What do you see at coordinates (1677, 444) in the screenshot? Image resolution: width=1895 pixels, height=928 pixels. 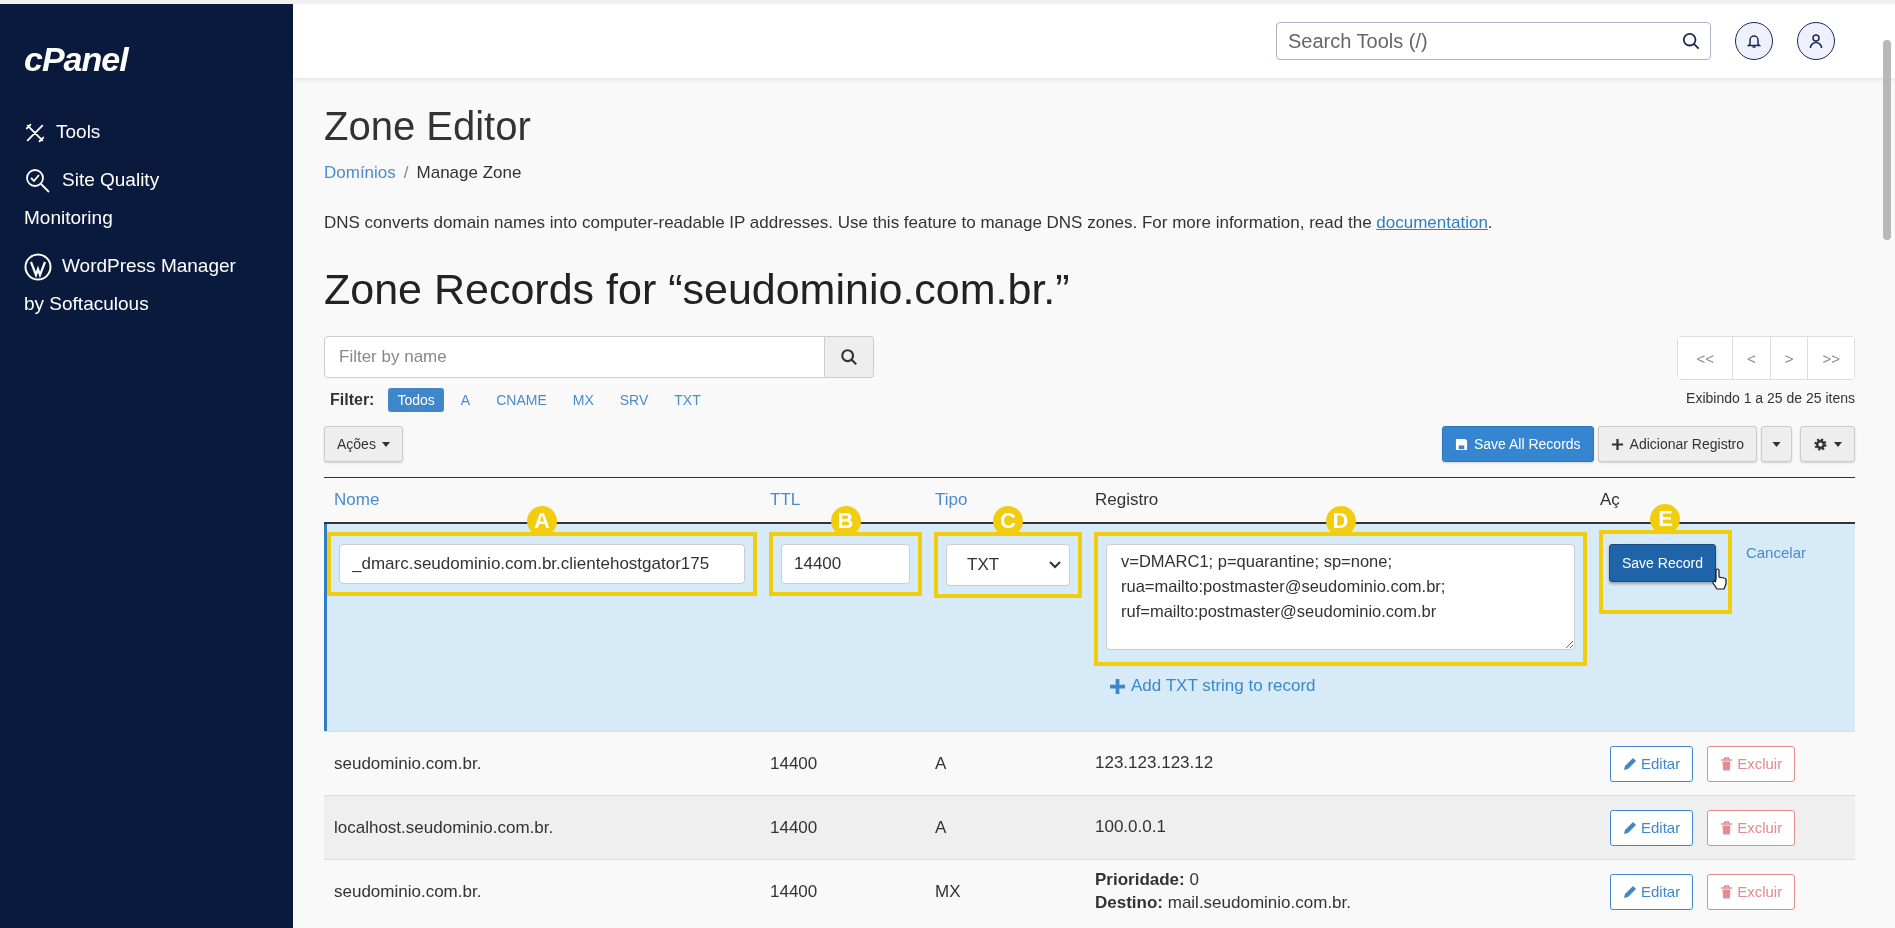 I see `add-record-button: Adicionar Registro` at bounding box center [1677, 444].